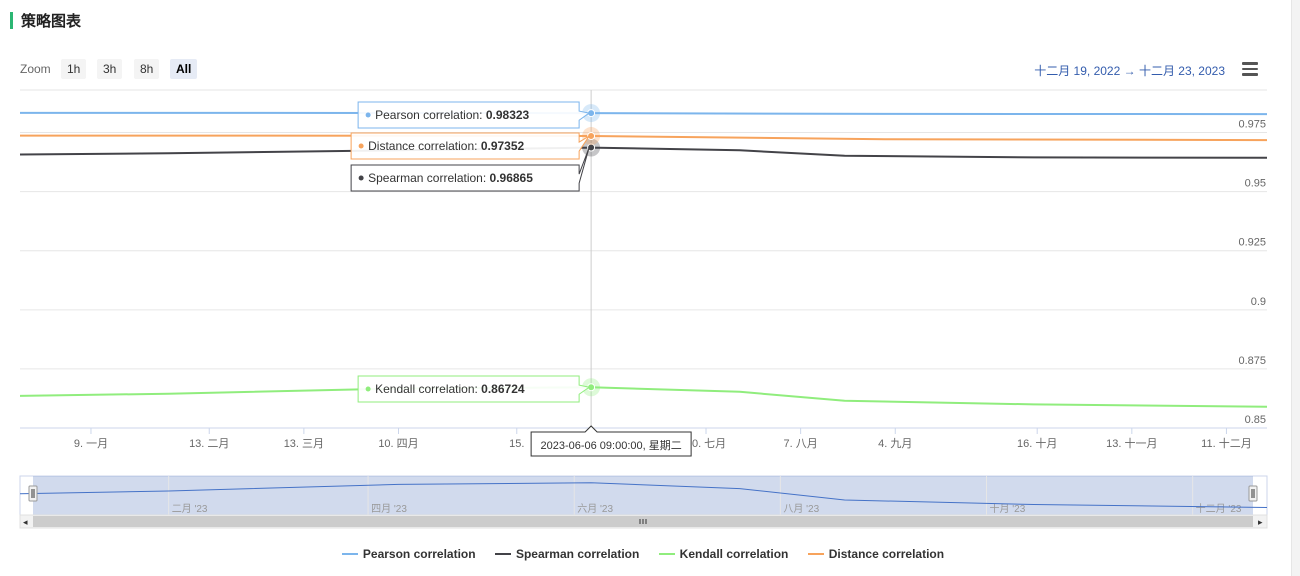 This screenshot has width=1300, height=576. I want to click on legend-item-distance: Distance correlation, so click(876, 554).